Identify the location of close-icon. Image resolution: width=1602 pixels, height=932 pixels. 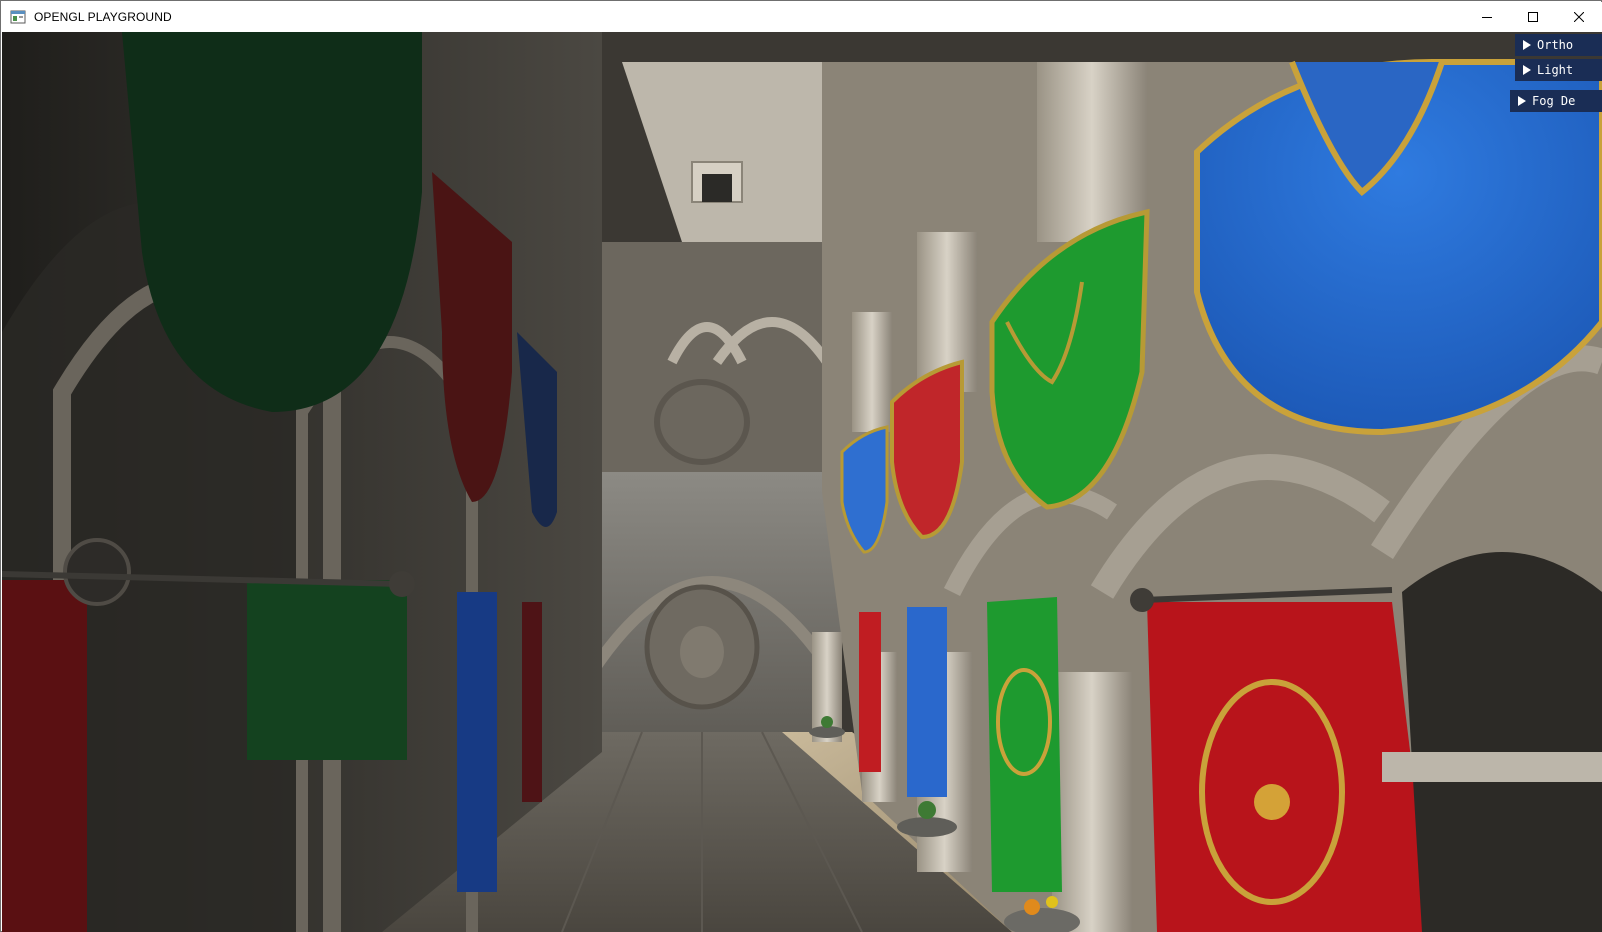
(1579, 17).